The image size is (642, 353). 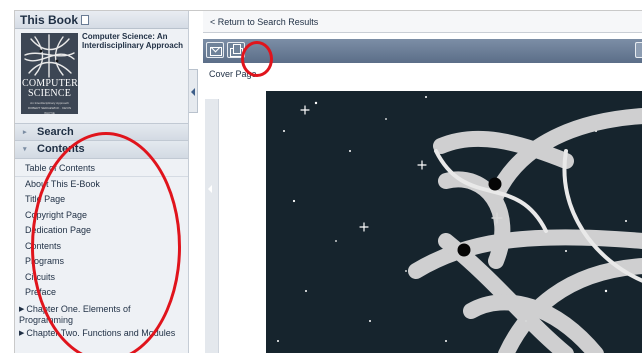 I want to click on sidebar-header: This Book, so click(x=101, y=20).